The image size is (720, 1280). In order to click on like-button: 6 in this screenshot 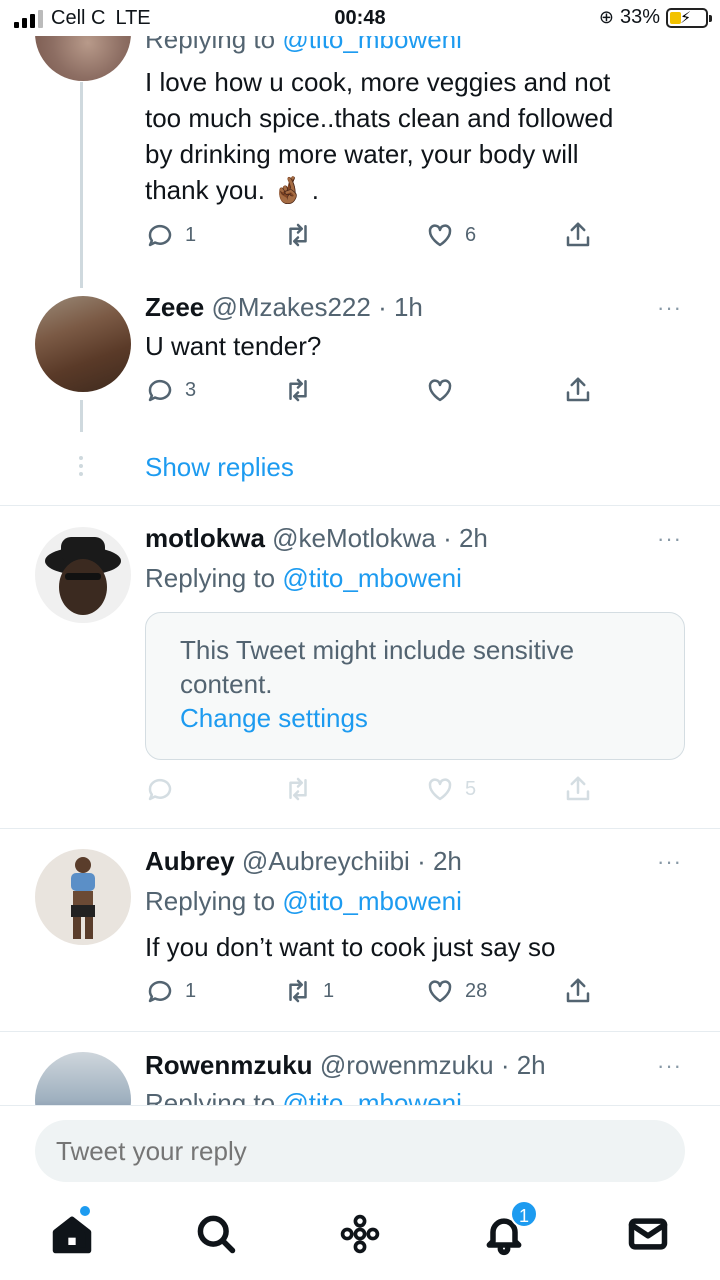, I will do `click(450, 235)`.